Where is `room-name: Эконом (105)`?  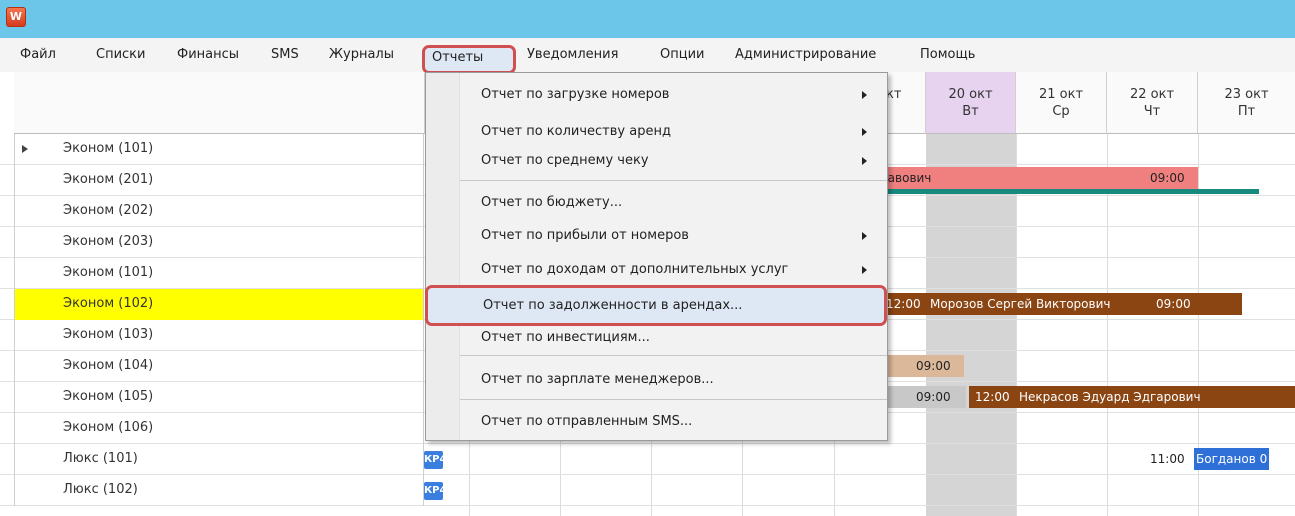 room-name: Эконом (105) is located at coordinates (219, 397).